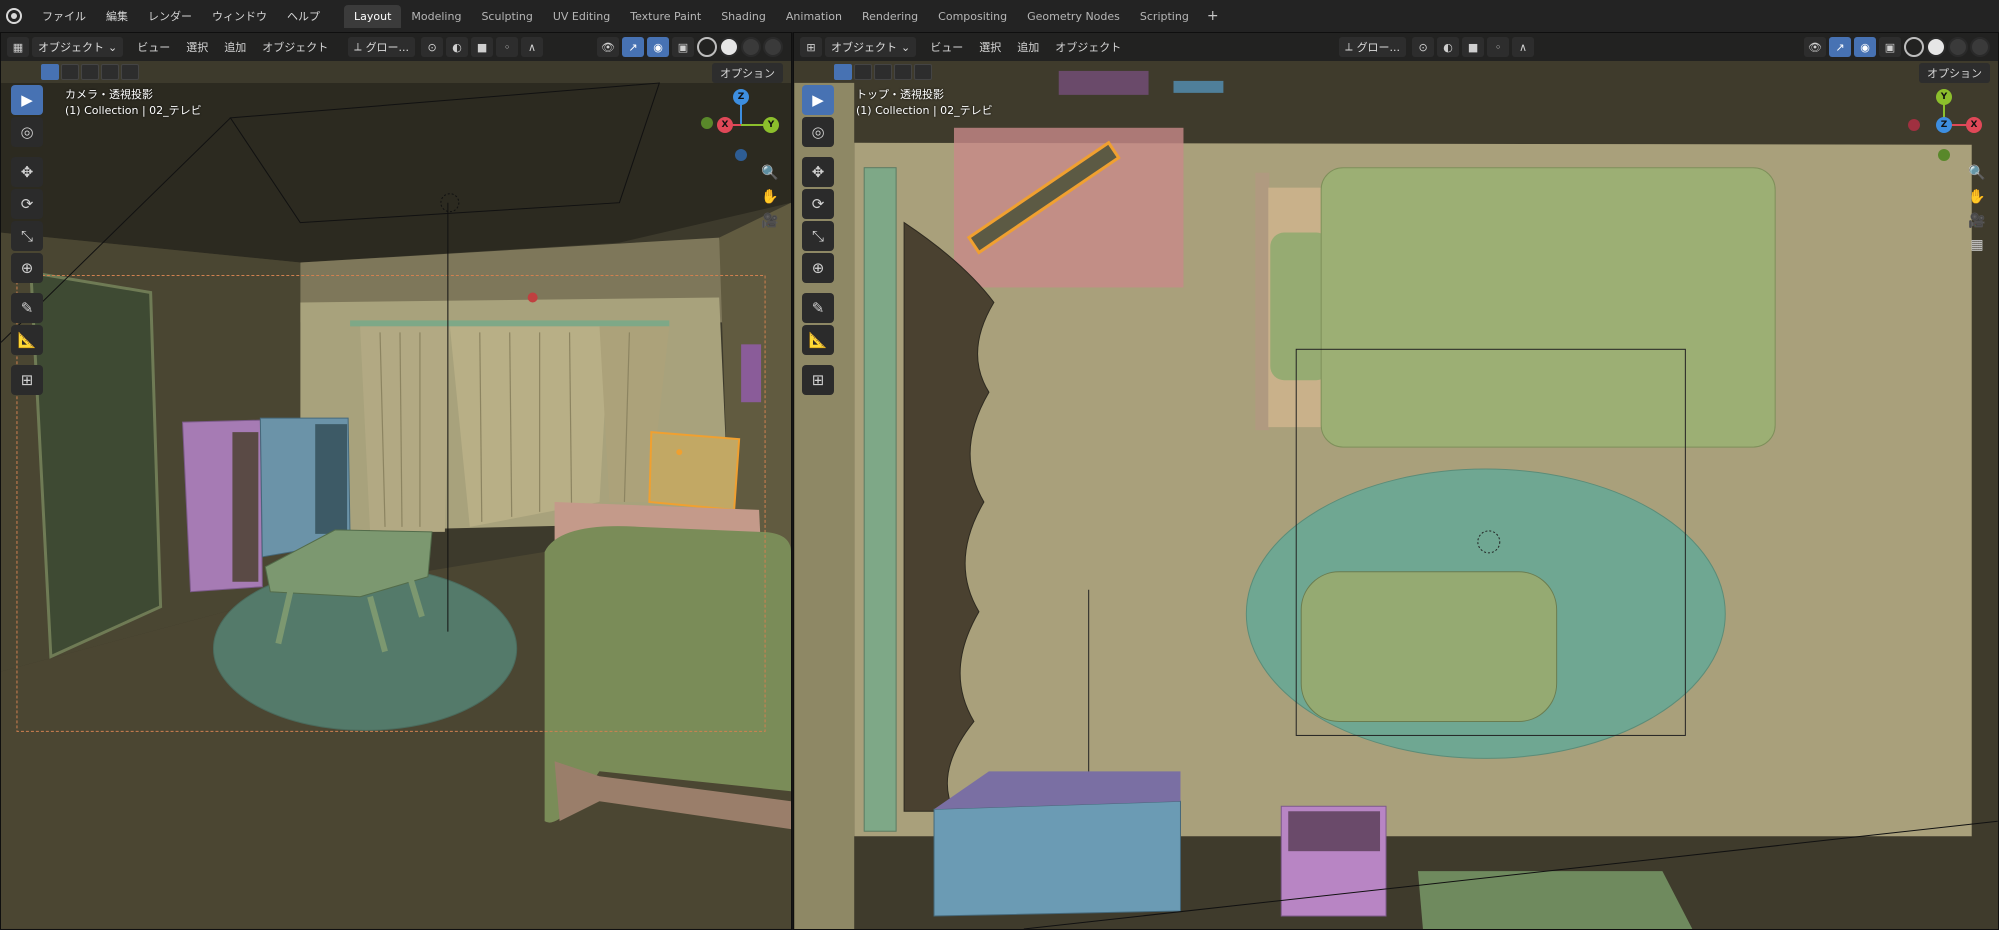 The height and width of the screenshot is (930, 1999). Describe the element at coordinates (741, 155) in the screenshot. I see `gizmo-neg-z-icon` at that location.